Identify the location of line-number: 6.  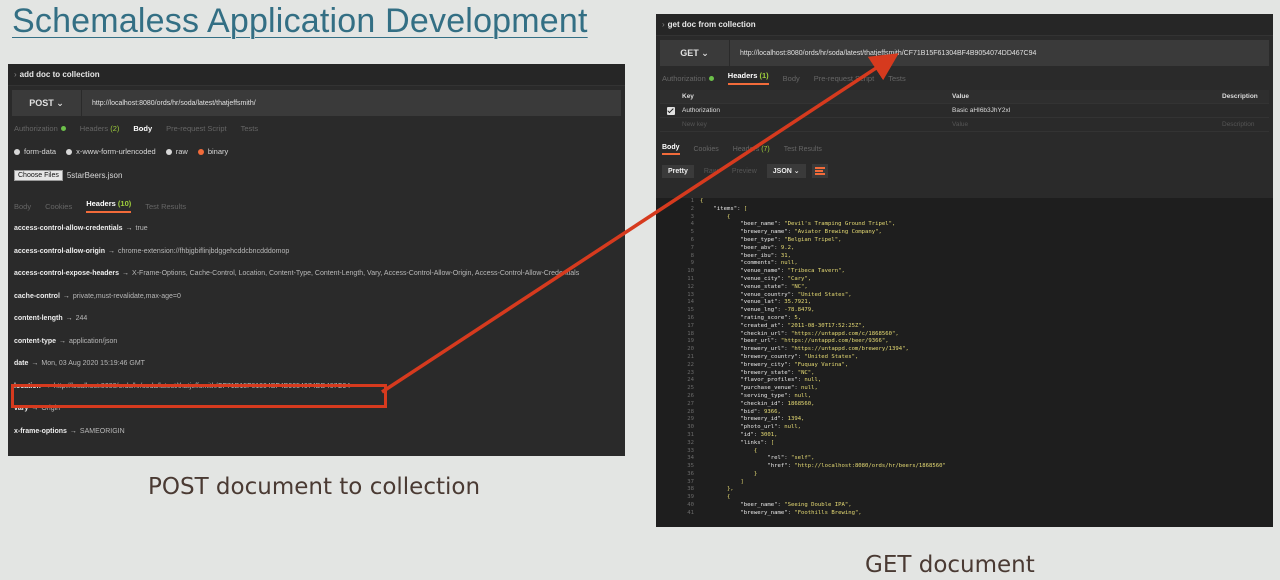
(692, 239).